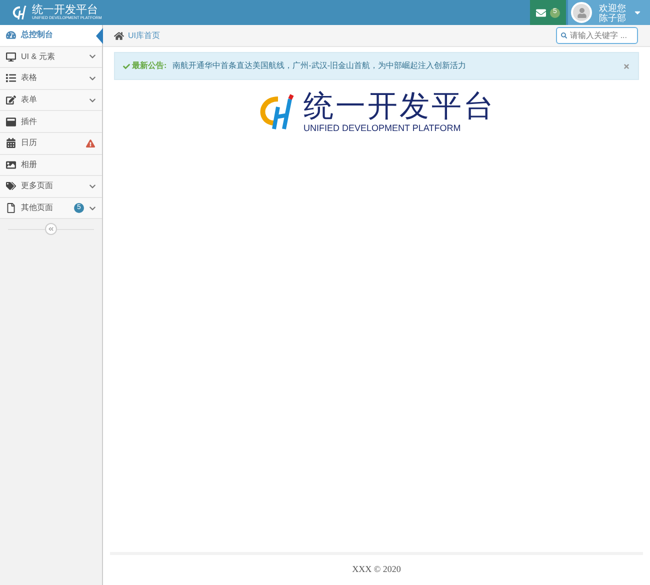 The height and width of the screenshot is (585, 650). I want to click on edit-icon, so click(11, 100).